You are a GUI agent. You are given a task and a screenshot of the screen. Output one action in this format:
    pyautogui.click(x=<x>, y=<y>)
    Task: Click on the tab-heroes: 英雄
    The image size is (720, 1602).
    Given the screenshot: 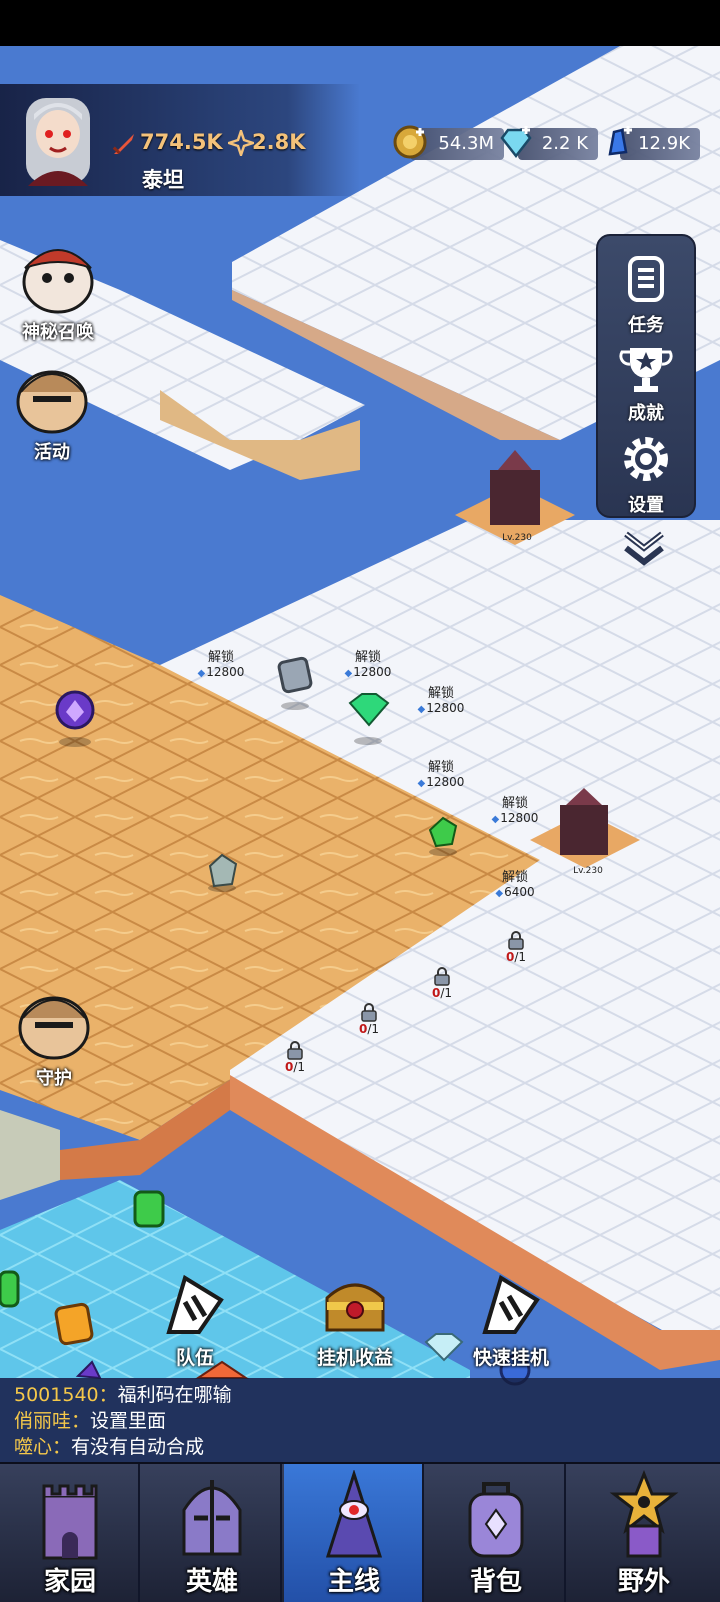 What is the action you would take?
    pyautogui.click(x=212, y=1533)
    